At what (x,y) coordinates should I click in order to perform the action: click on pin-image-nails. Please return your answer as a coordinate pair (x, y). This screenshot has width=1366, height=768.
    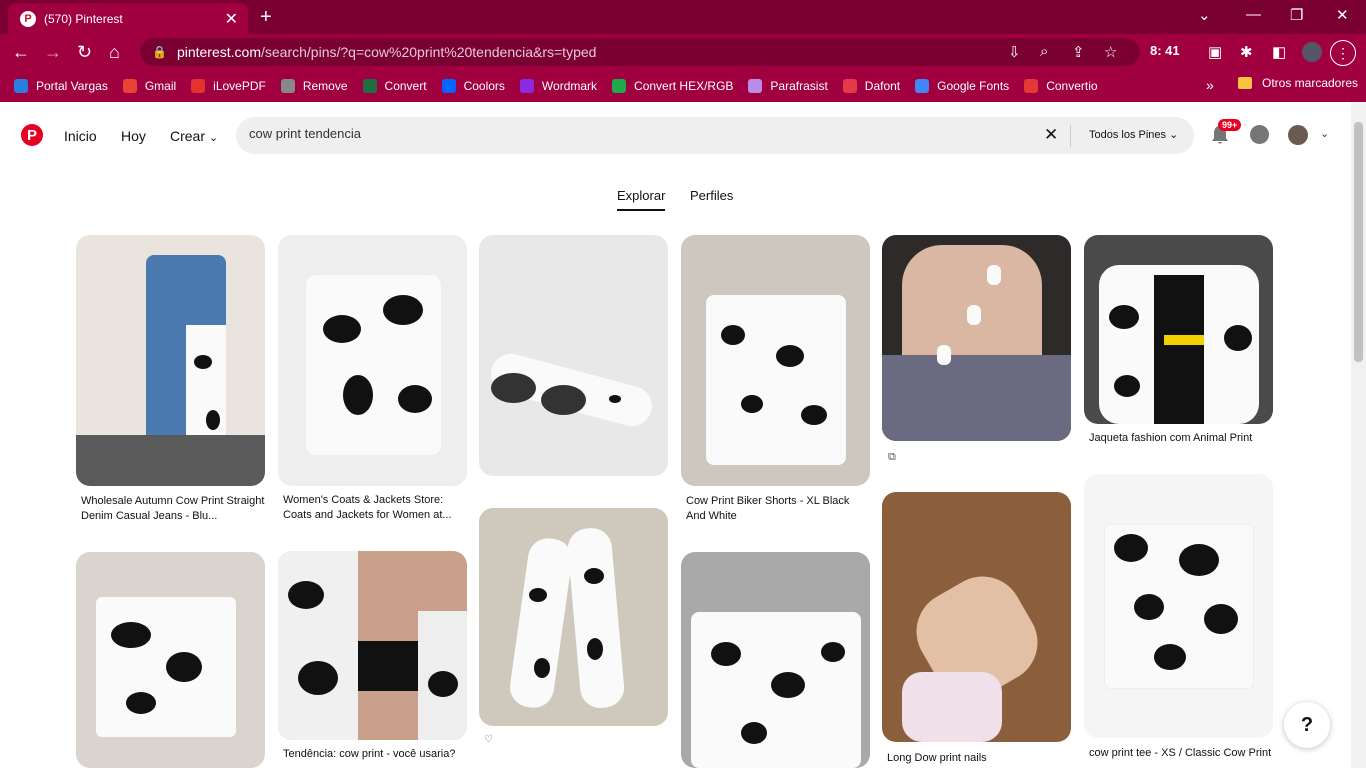
    Looking at the image, I should click on (976, 338).